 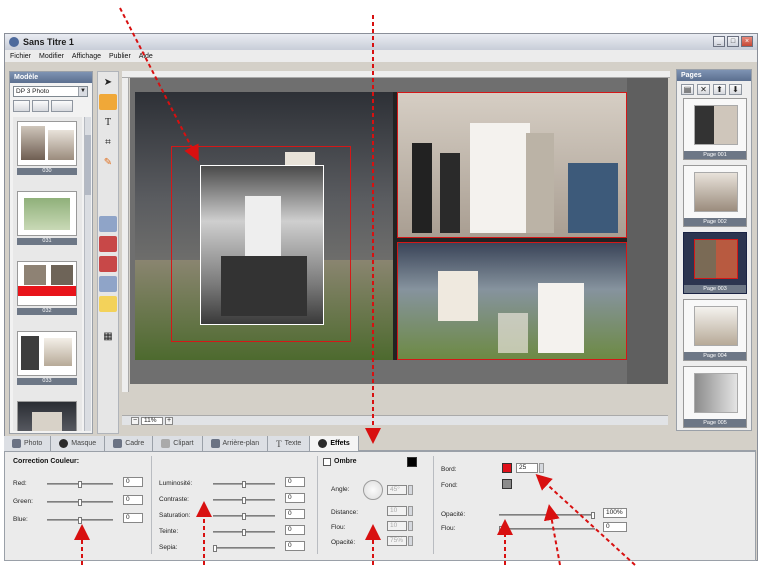 What do you see at coordinates (327, 462) in the screenshot?
I see `ombre-checkbox` at bounding box center [327, 462].